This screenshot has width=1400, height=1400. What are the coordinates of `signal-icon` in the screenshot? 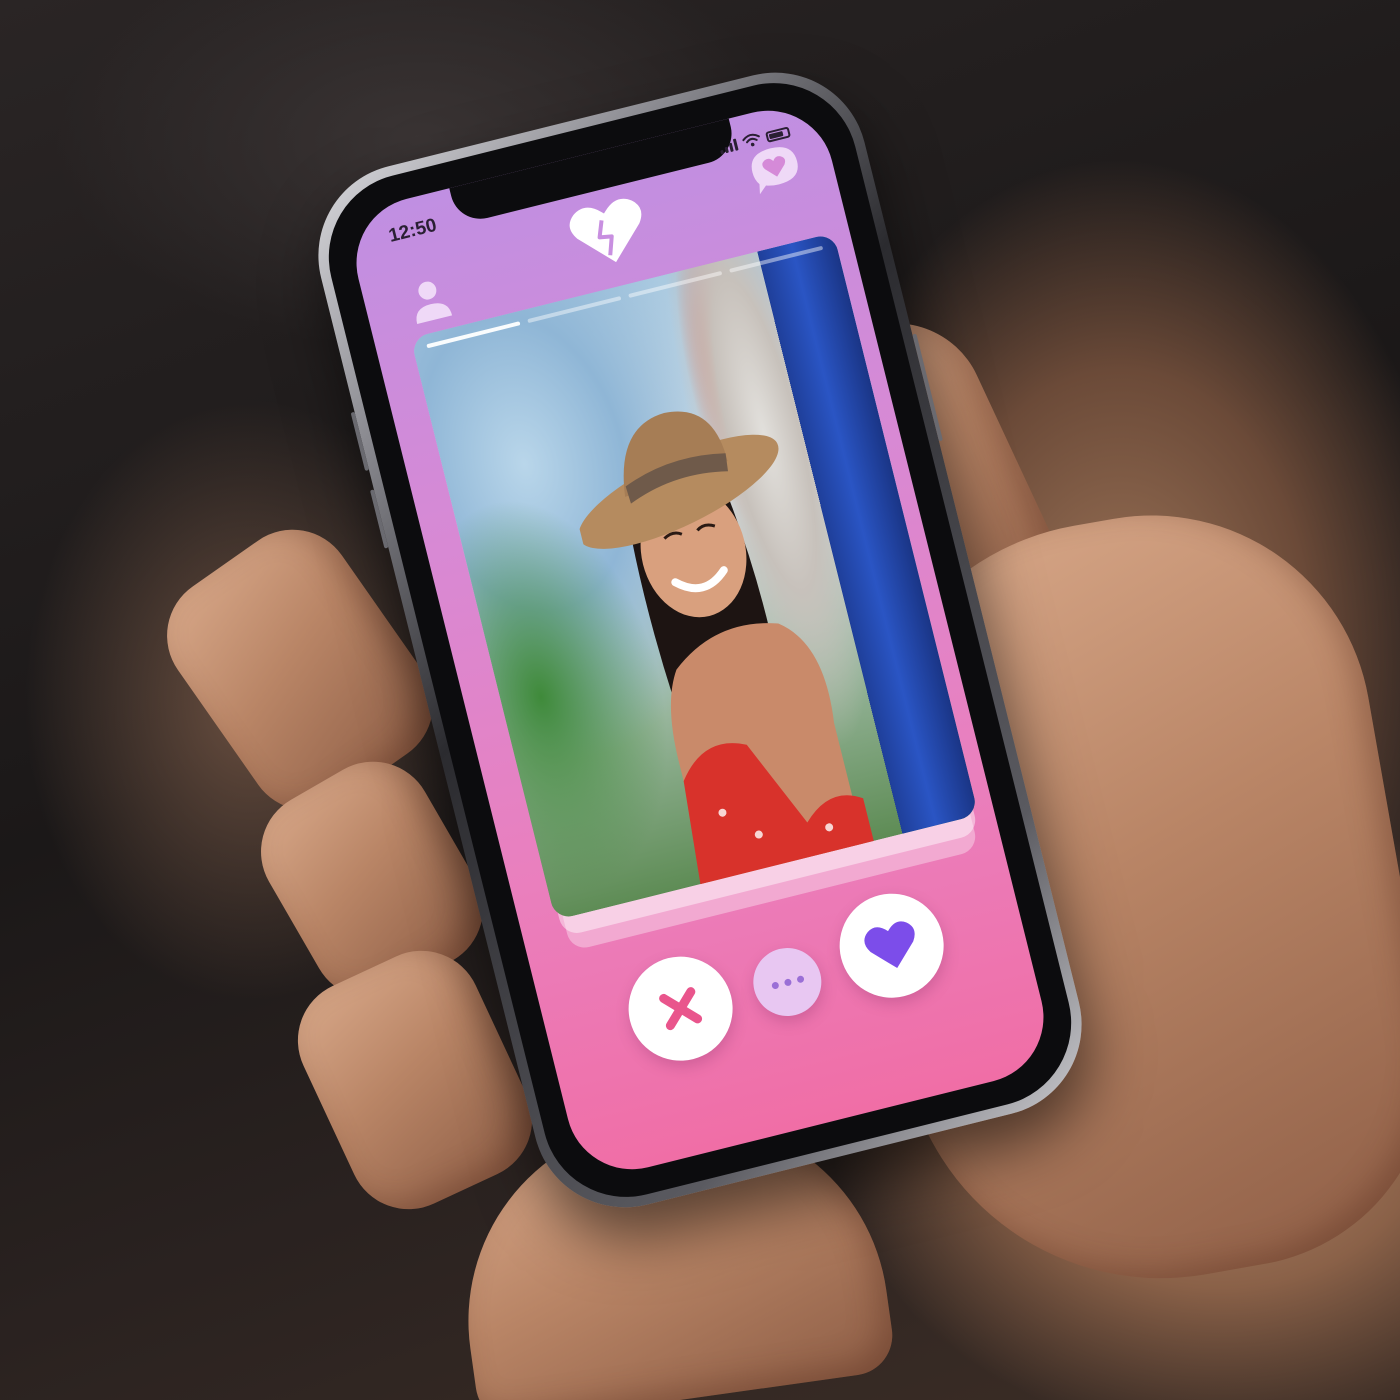 It's located at (728, 146).